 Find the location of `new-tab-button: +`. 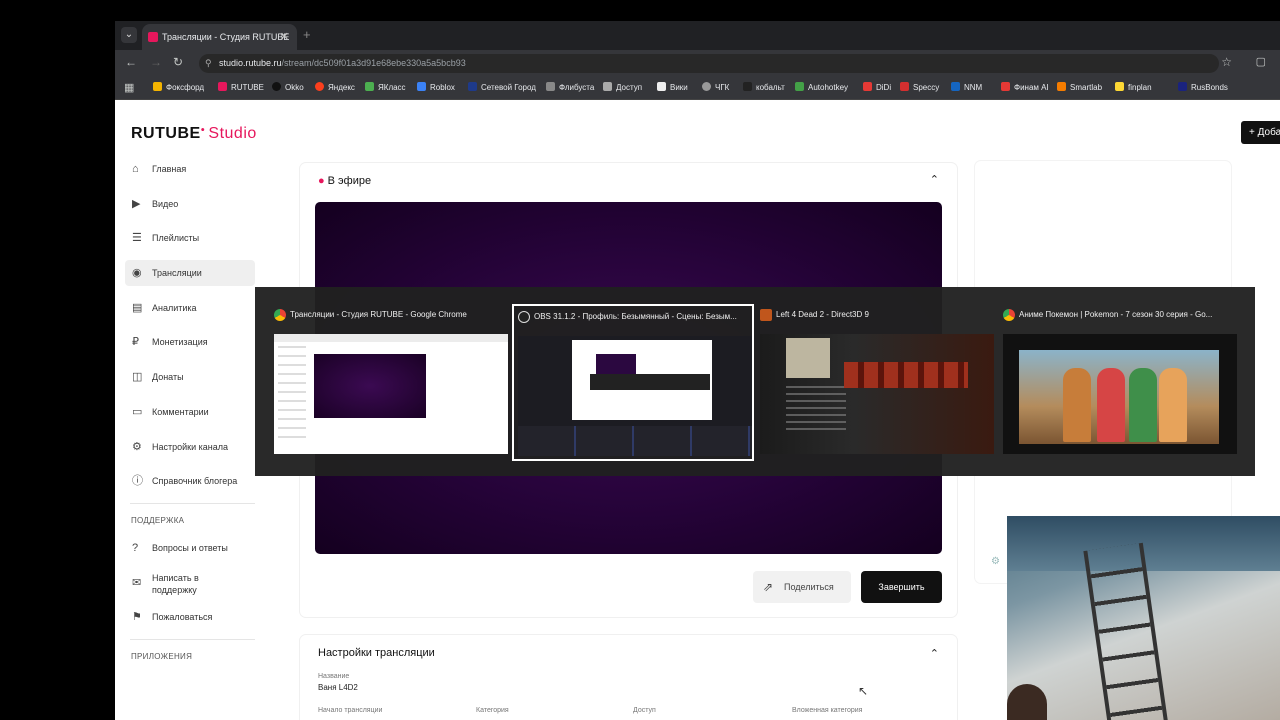

new-tab-button: + is located at coordinates (307, 34).